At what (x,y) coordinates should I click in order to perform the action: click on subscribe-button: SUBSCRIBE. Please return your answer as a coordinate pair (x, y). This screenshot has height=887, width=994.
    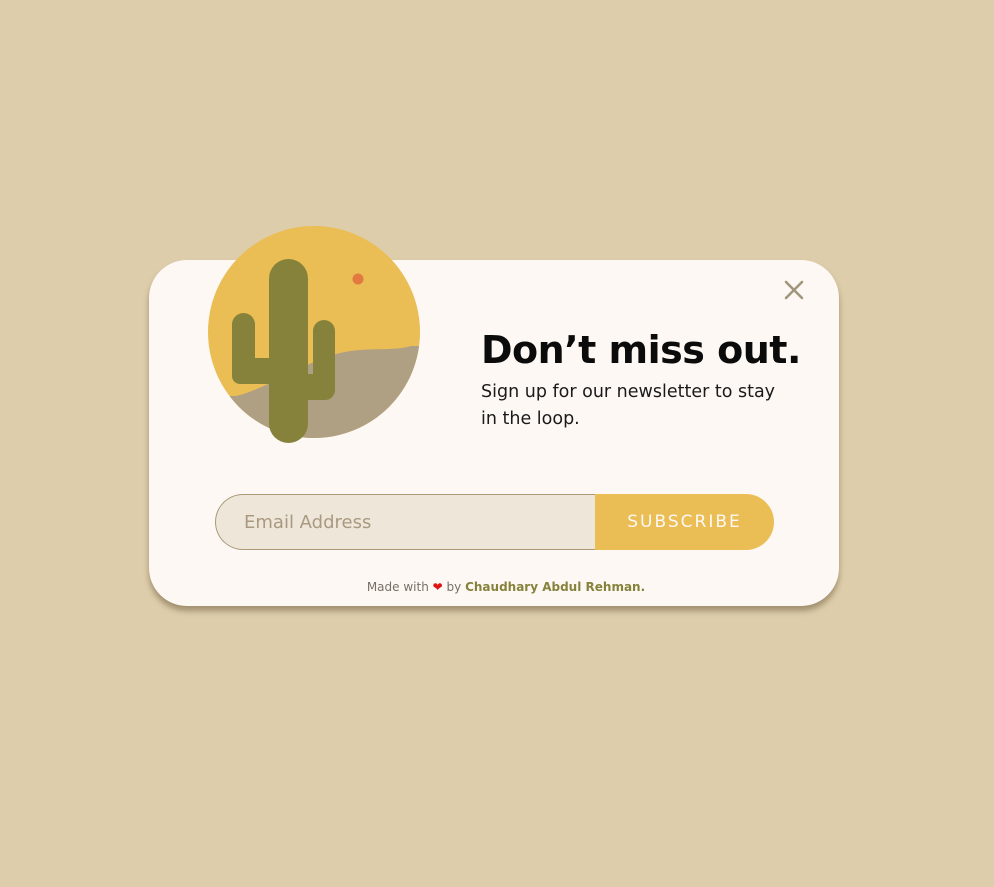
    Looking at the image, I should click on (684, 522).